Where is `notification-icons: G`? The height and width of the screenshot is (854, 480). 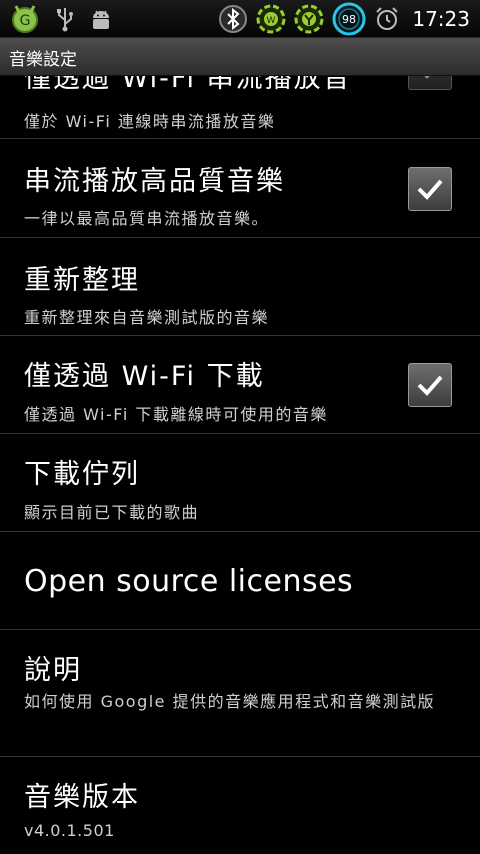 notification-icons: G is located at coordinates (61, 19).